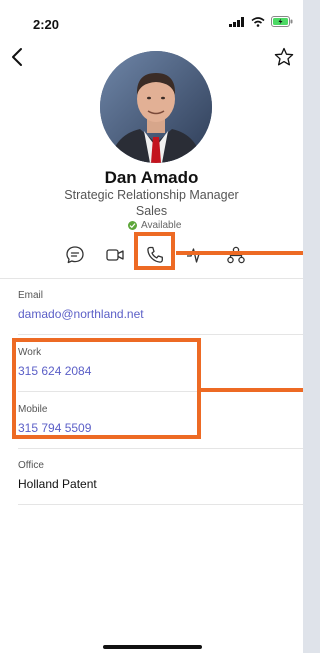  Describe the element at coordinates (236, 21) in the screenshot. I see `signal-icon` at that location.